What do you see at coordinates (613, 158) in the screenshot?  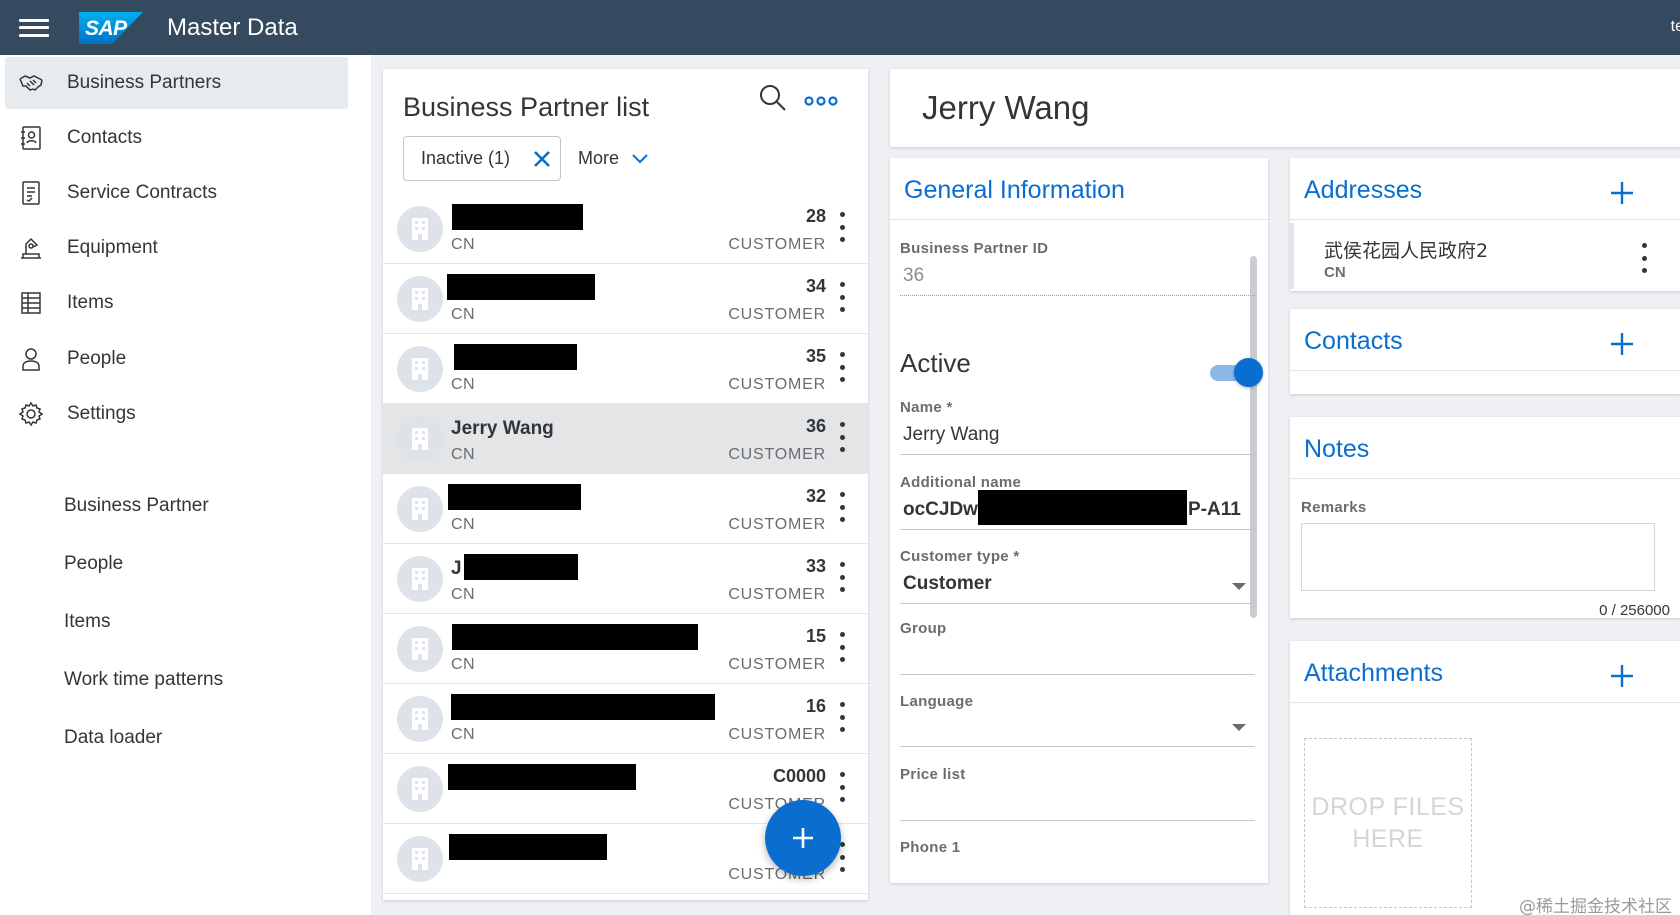 I see `more-filters-button: More` at bounding box center [613, 158].